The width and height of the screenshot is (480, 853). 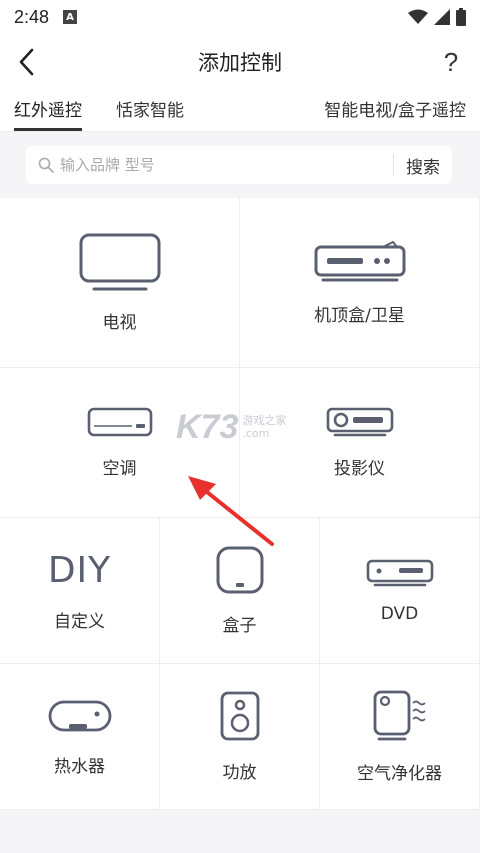 What do you see at coordinates (240, 111) in the screenshot?
I see `tab-bar: 红外遥控 恬家智能 智能电视/盒子遥控` at bounding box center [240, 111].